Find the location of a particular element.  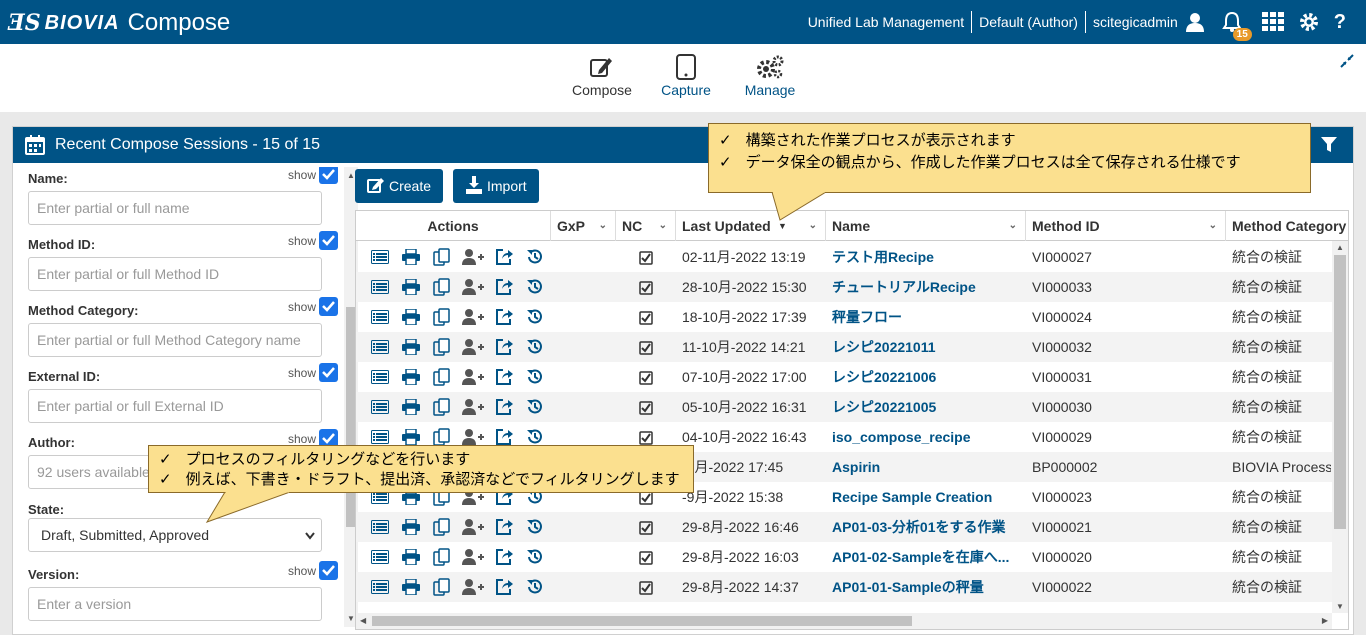

name-link: AP01-03-分析01をする作業 is located at coordinates (923, 527).